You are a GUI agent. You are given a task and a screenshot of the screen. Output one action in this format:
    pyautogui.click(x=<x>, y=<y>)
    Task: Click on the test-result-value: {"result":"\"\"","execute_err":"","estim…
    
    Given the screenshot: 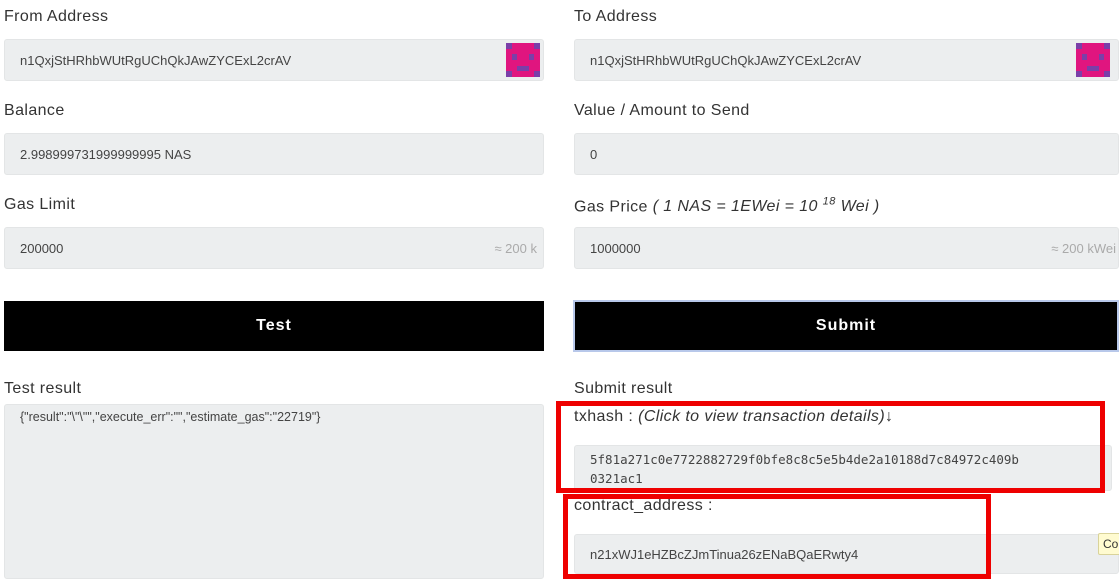 What is the action you would take?
    pyautogui.click(x=170, y=417)
    